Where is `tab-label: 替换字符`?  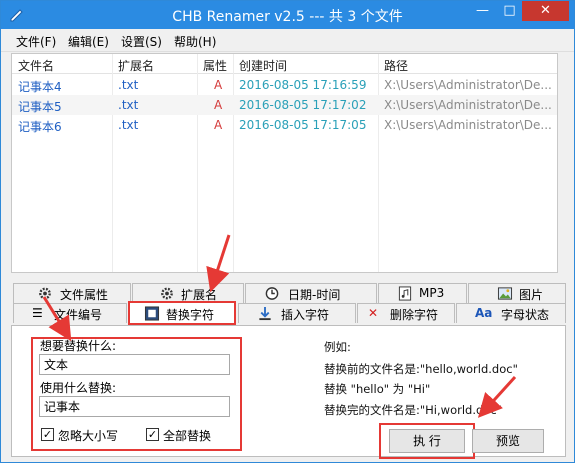
tab-label: 替换字符 is located at coordinates (190, 315).